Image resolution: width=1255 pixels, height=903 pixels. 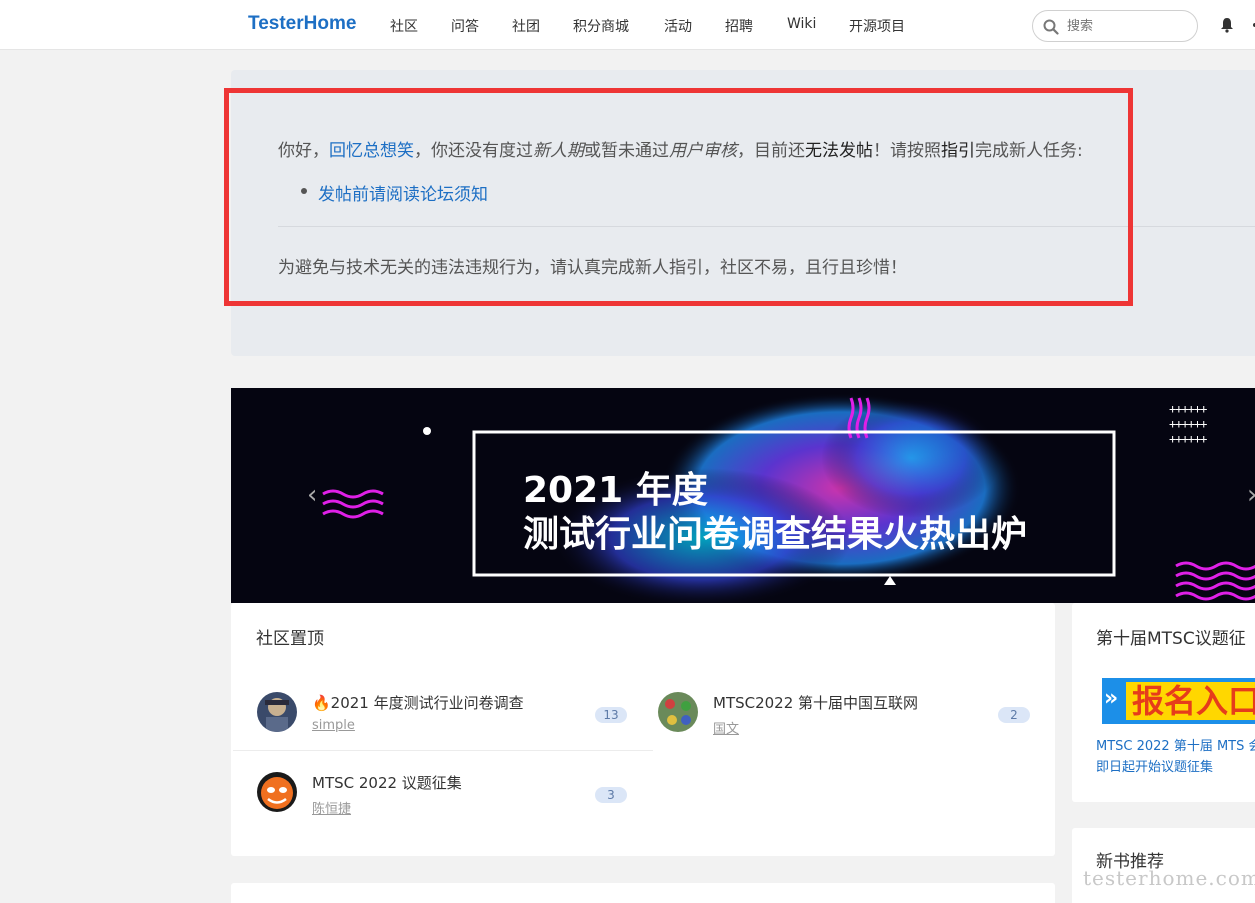 I want to click on mtsc-description-link: MTSC 2022 第十届 MTS 会，即日起开始议题征集, so click(x=1175, y=757).